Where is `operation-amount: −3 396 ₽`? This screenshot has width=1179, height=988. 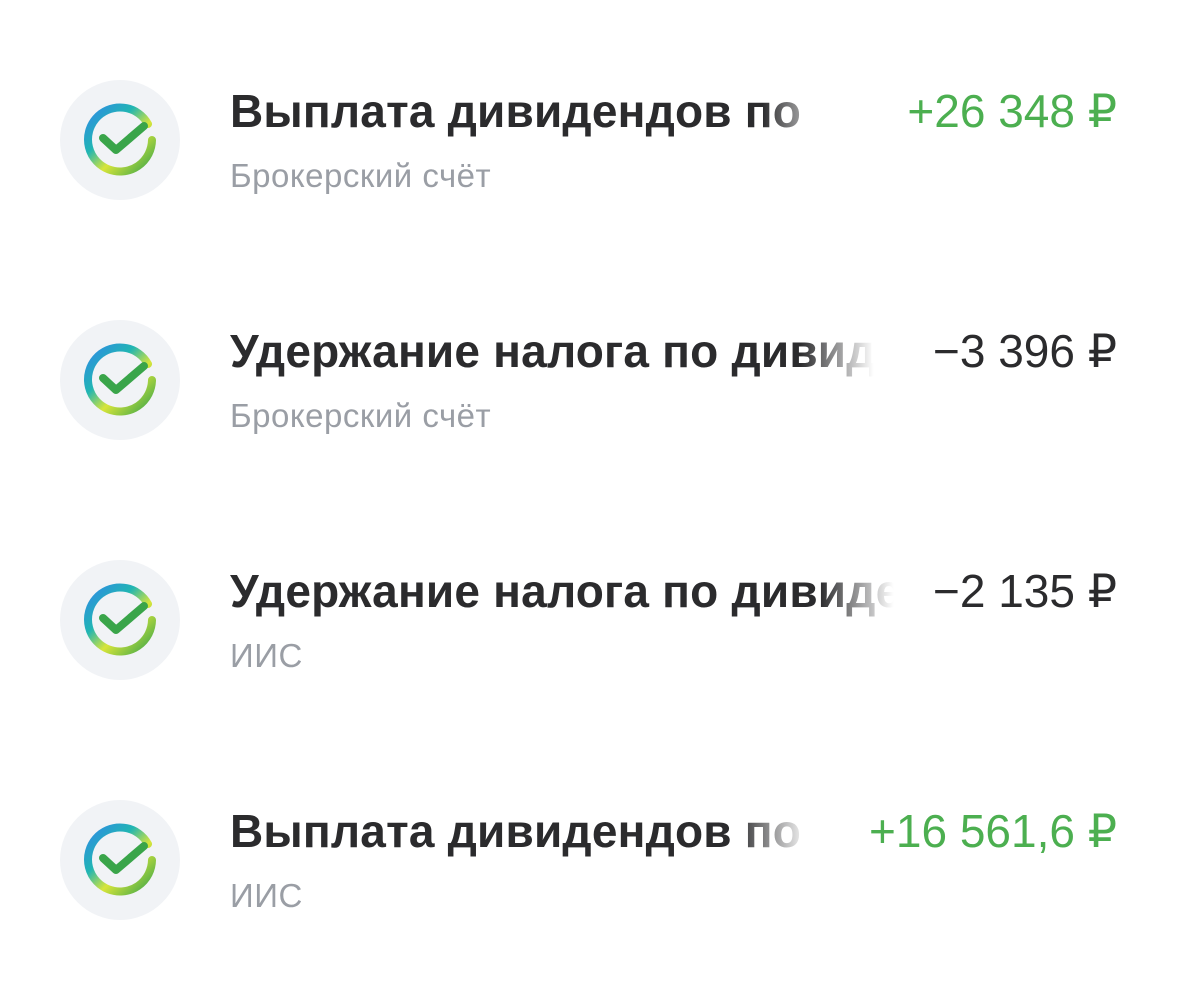
operation-amount: −3 396 ₽ is located at coordinates (1024, 351).